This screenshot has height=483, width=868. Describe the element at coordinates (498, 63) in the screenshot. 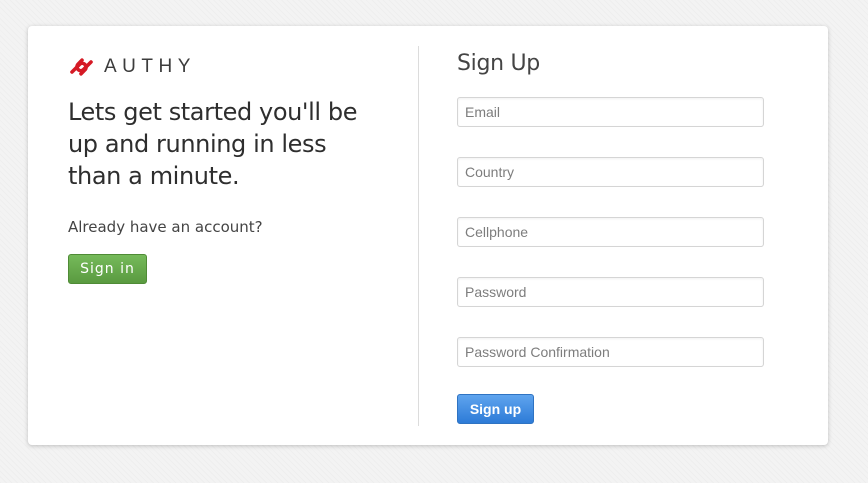

I see `signup-title: Sign Up` at that location.